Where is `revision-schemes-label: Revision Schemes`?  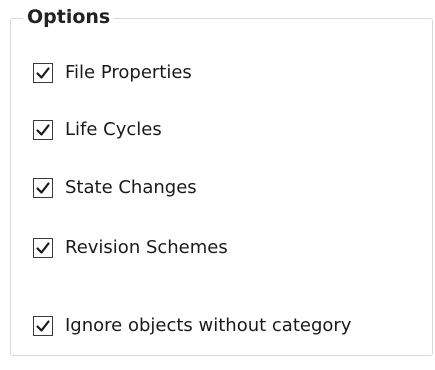
revision-schemes-label: Revision Schemes is located at coordinates (146, 247).